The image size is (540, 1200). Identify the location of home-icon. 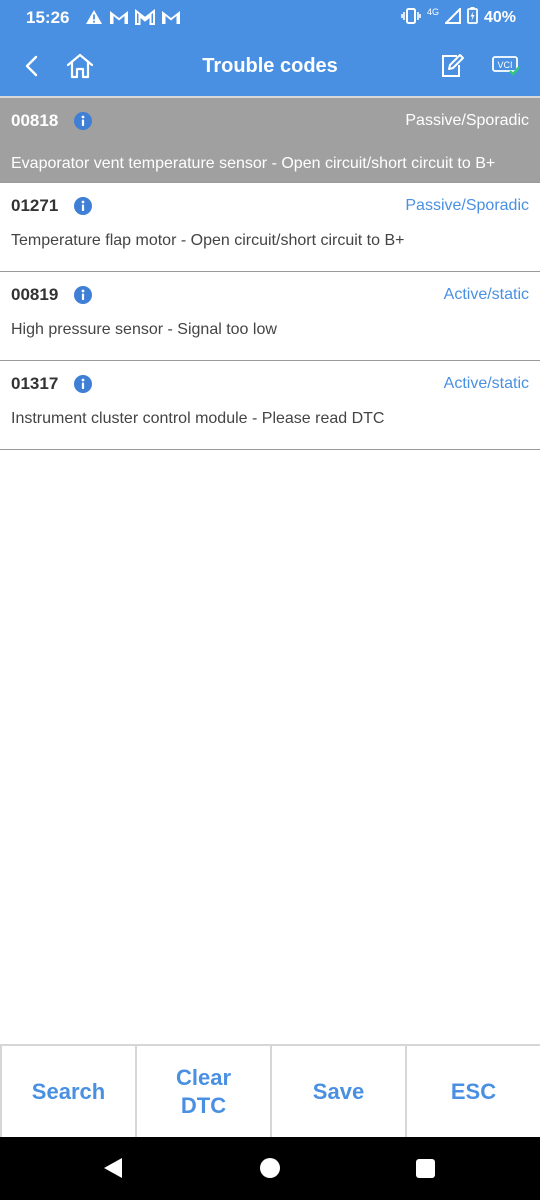
(80, 66).